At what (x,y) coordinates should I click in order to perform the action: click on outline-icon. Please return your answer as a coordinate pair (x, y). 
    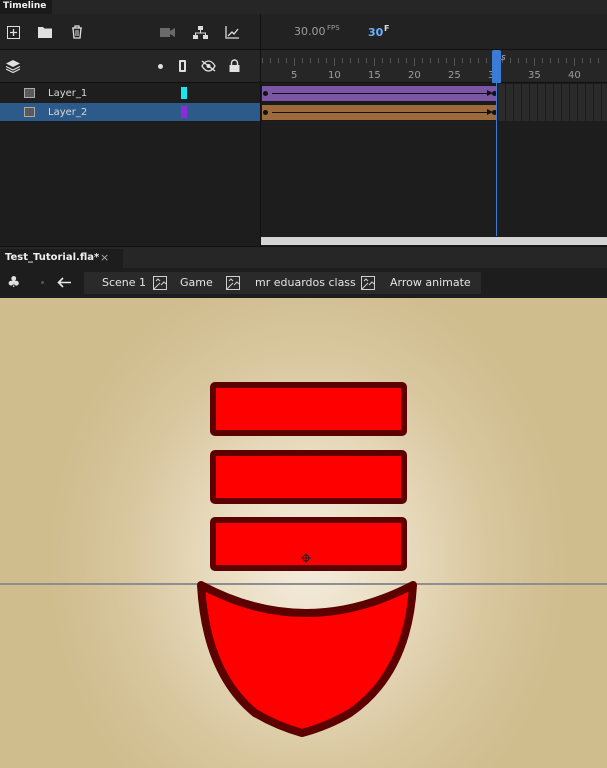
    Looking at the image, I should click on (182, 66).